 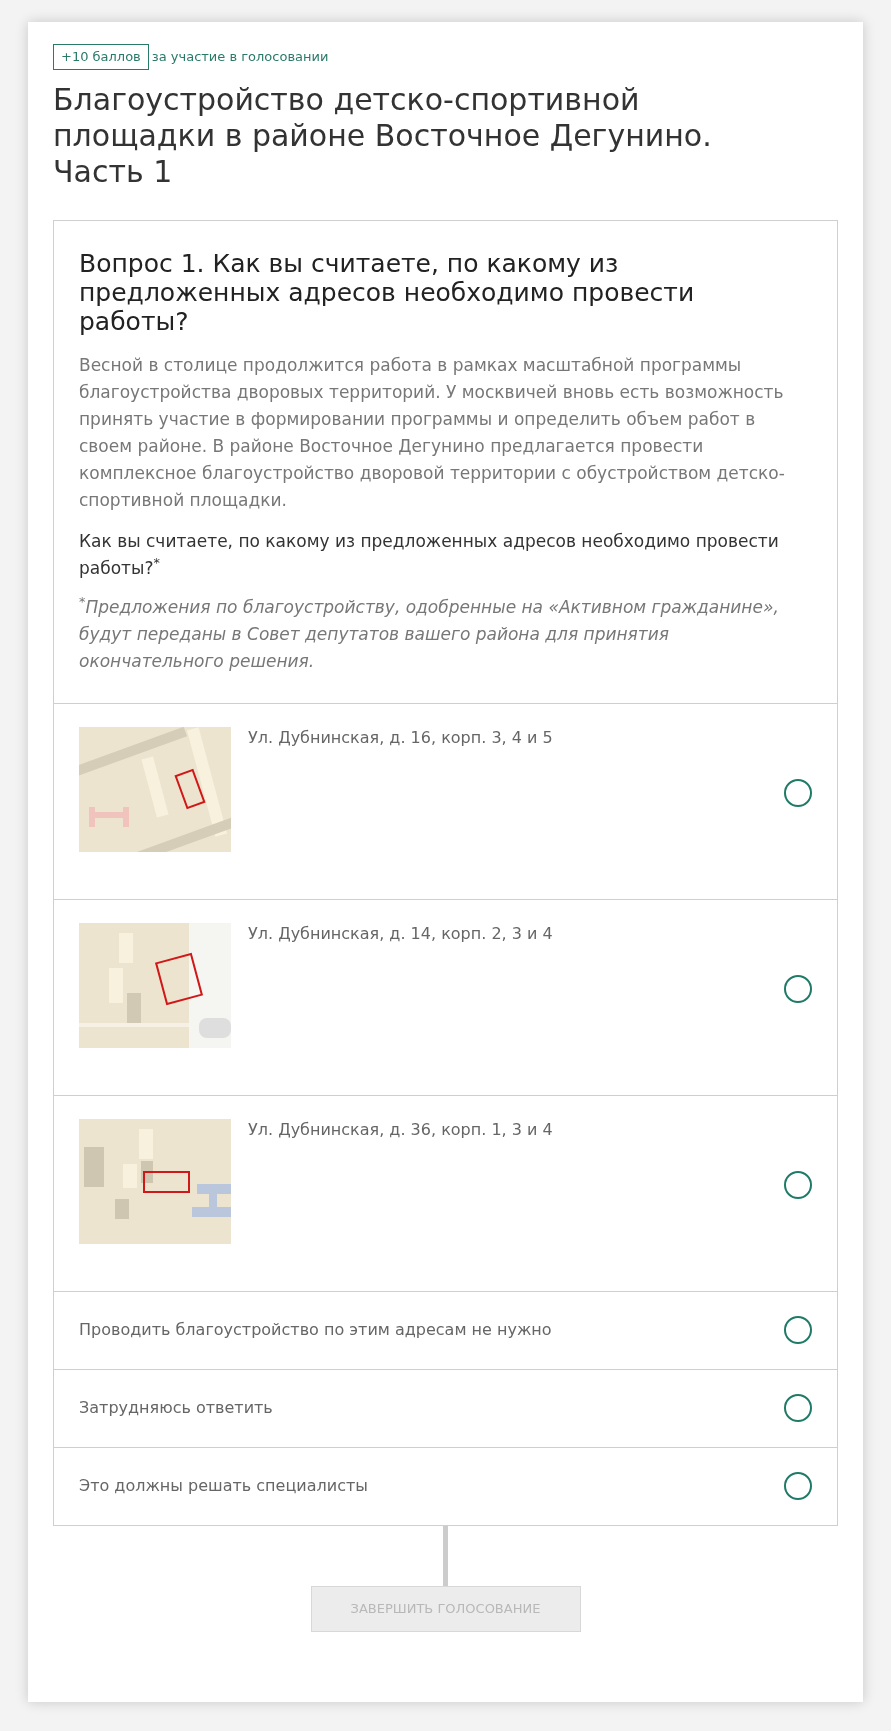 I want to click on option-label: Это должны решать специалисты, so click(x=223, y=1485).